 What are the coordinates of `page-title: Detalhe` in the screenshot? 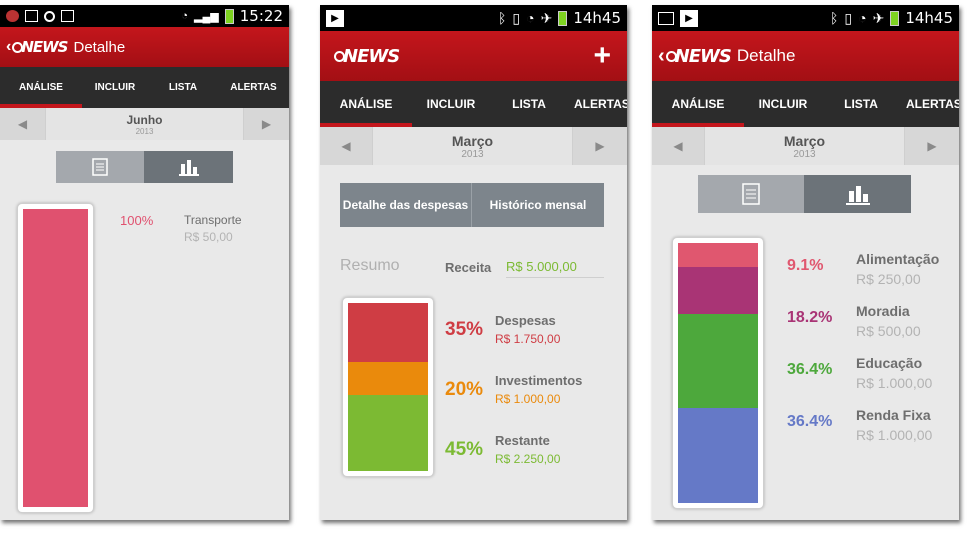 It's located at (99, 47).